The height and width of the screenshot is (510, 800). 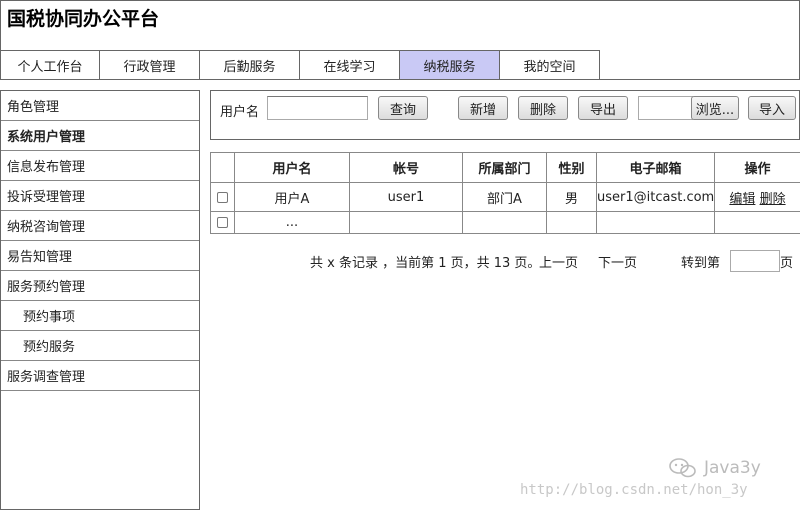 I want to click on pagination-summary: 共 x 条记录 ，当前第 1 页，共 13 页。, so click(x=425, y=263).